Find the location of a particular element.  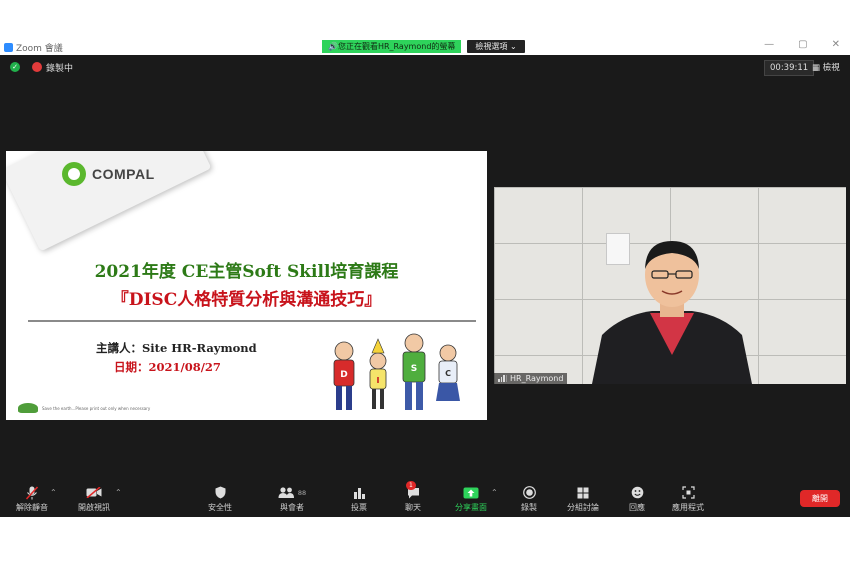

participant-count: 88 is located at coordinates (302, 492).